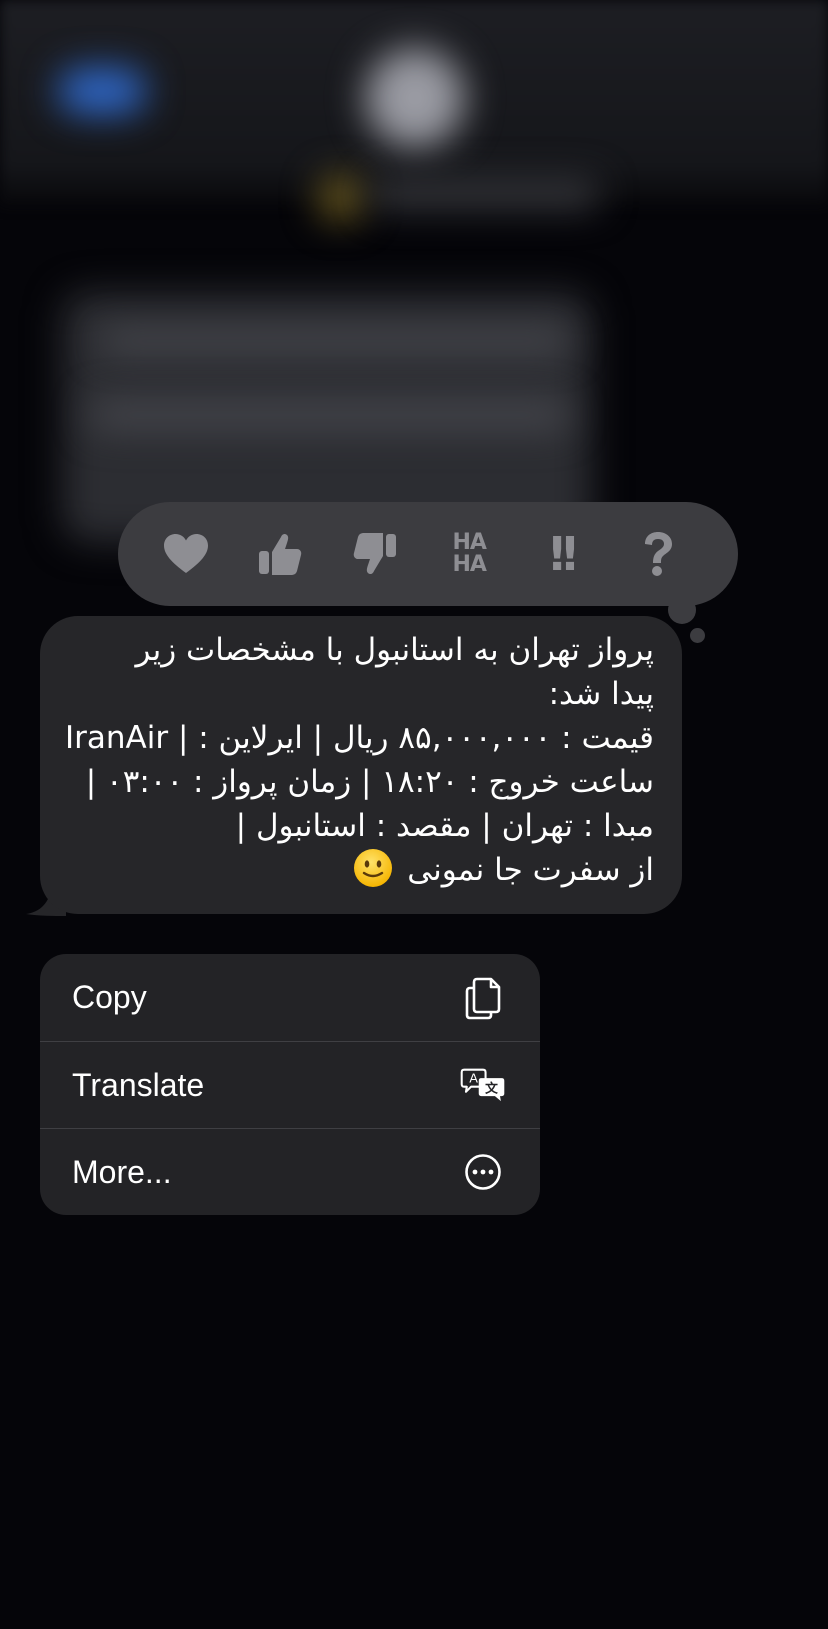 The width and height of the screenshot is (828, 1629). I want to click on message-line: پیدا شد:, so click(601, 694).